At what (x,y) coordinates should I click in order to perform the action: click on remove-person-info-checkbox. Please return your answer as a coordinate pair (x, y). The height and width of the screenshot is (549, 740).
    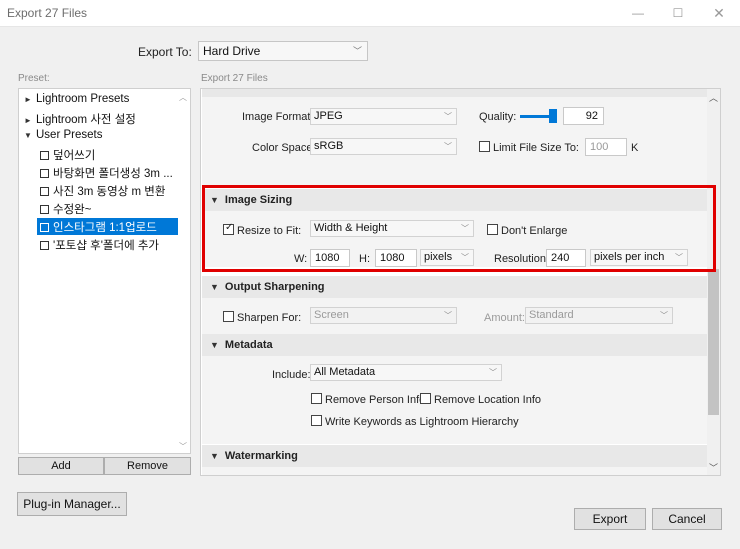
    Looking at the image, I should click on (316, 398).